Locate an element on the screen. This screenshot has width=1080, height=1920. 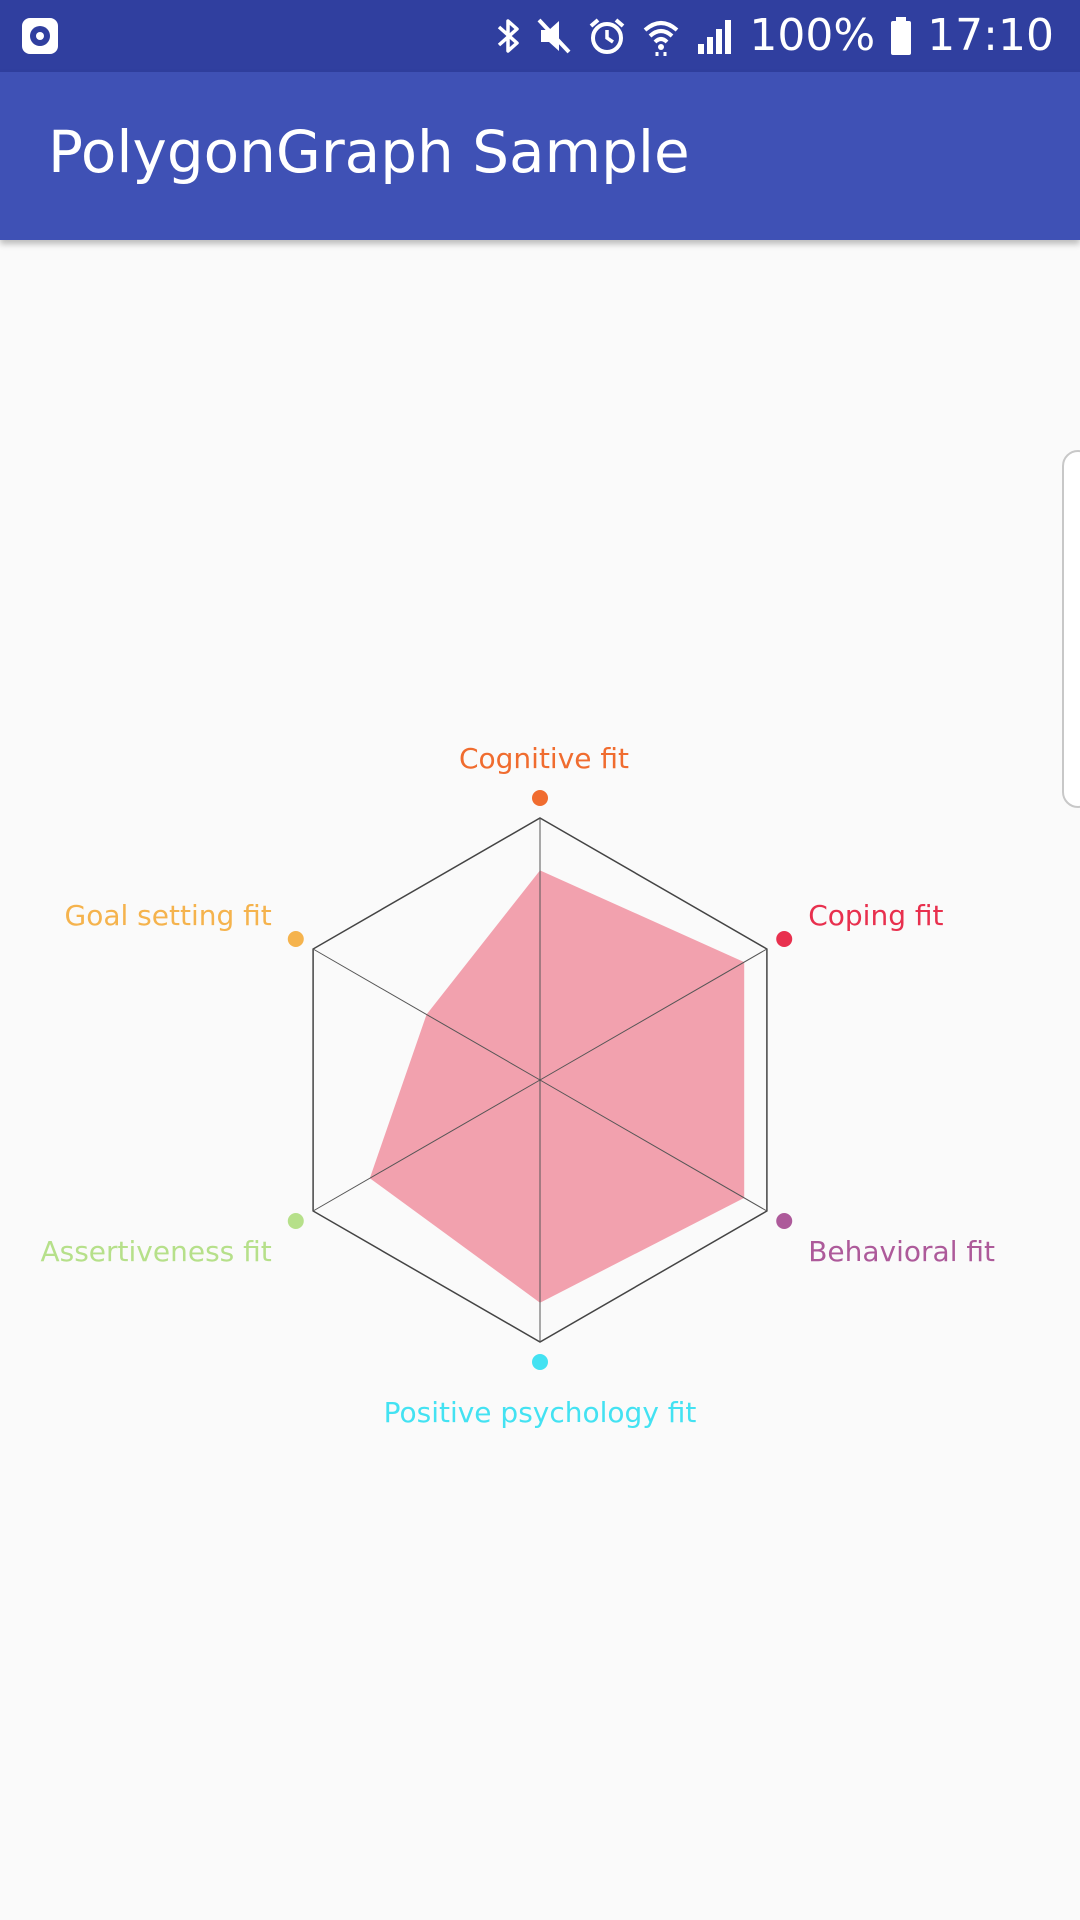
axis-label: Assertiveness fit is located at coordinates (155, 1251).